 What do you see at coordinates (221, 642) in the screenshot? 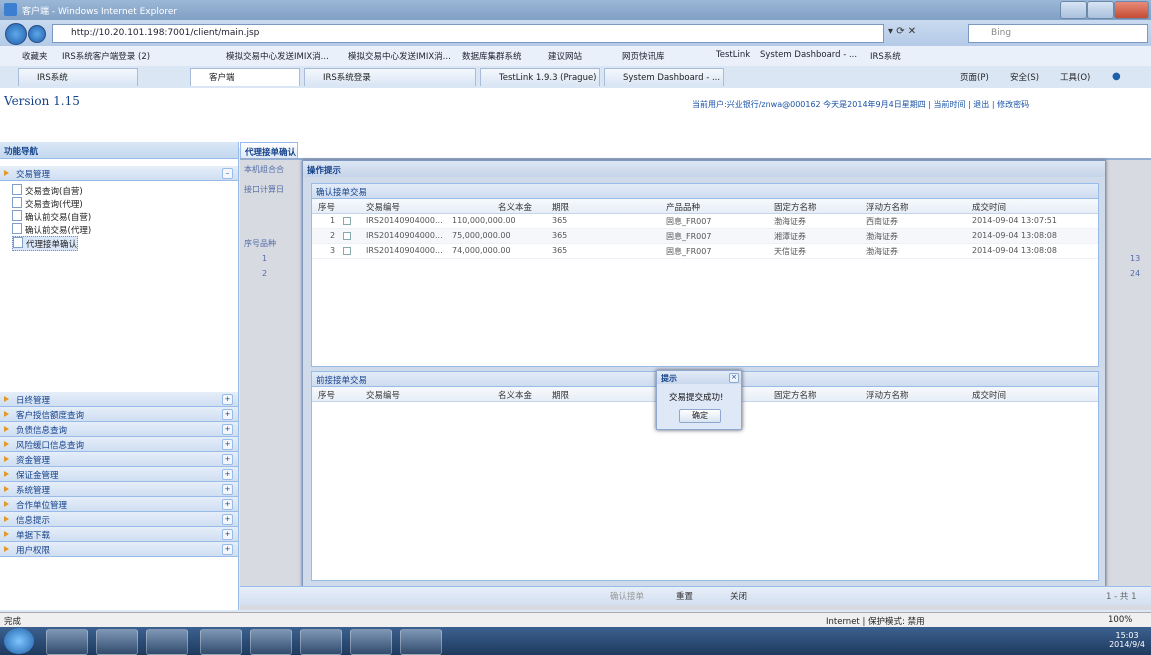
I see `taskbar-word-icon` at bounding box center [221, 642].